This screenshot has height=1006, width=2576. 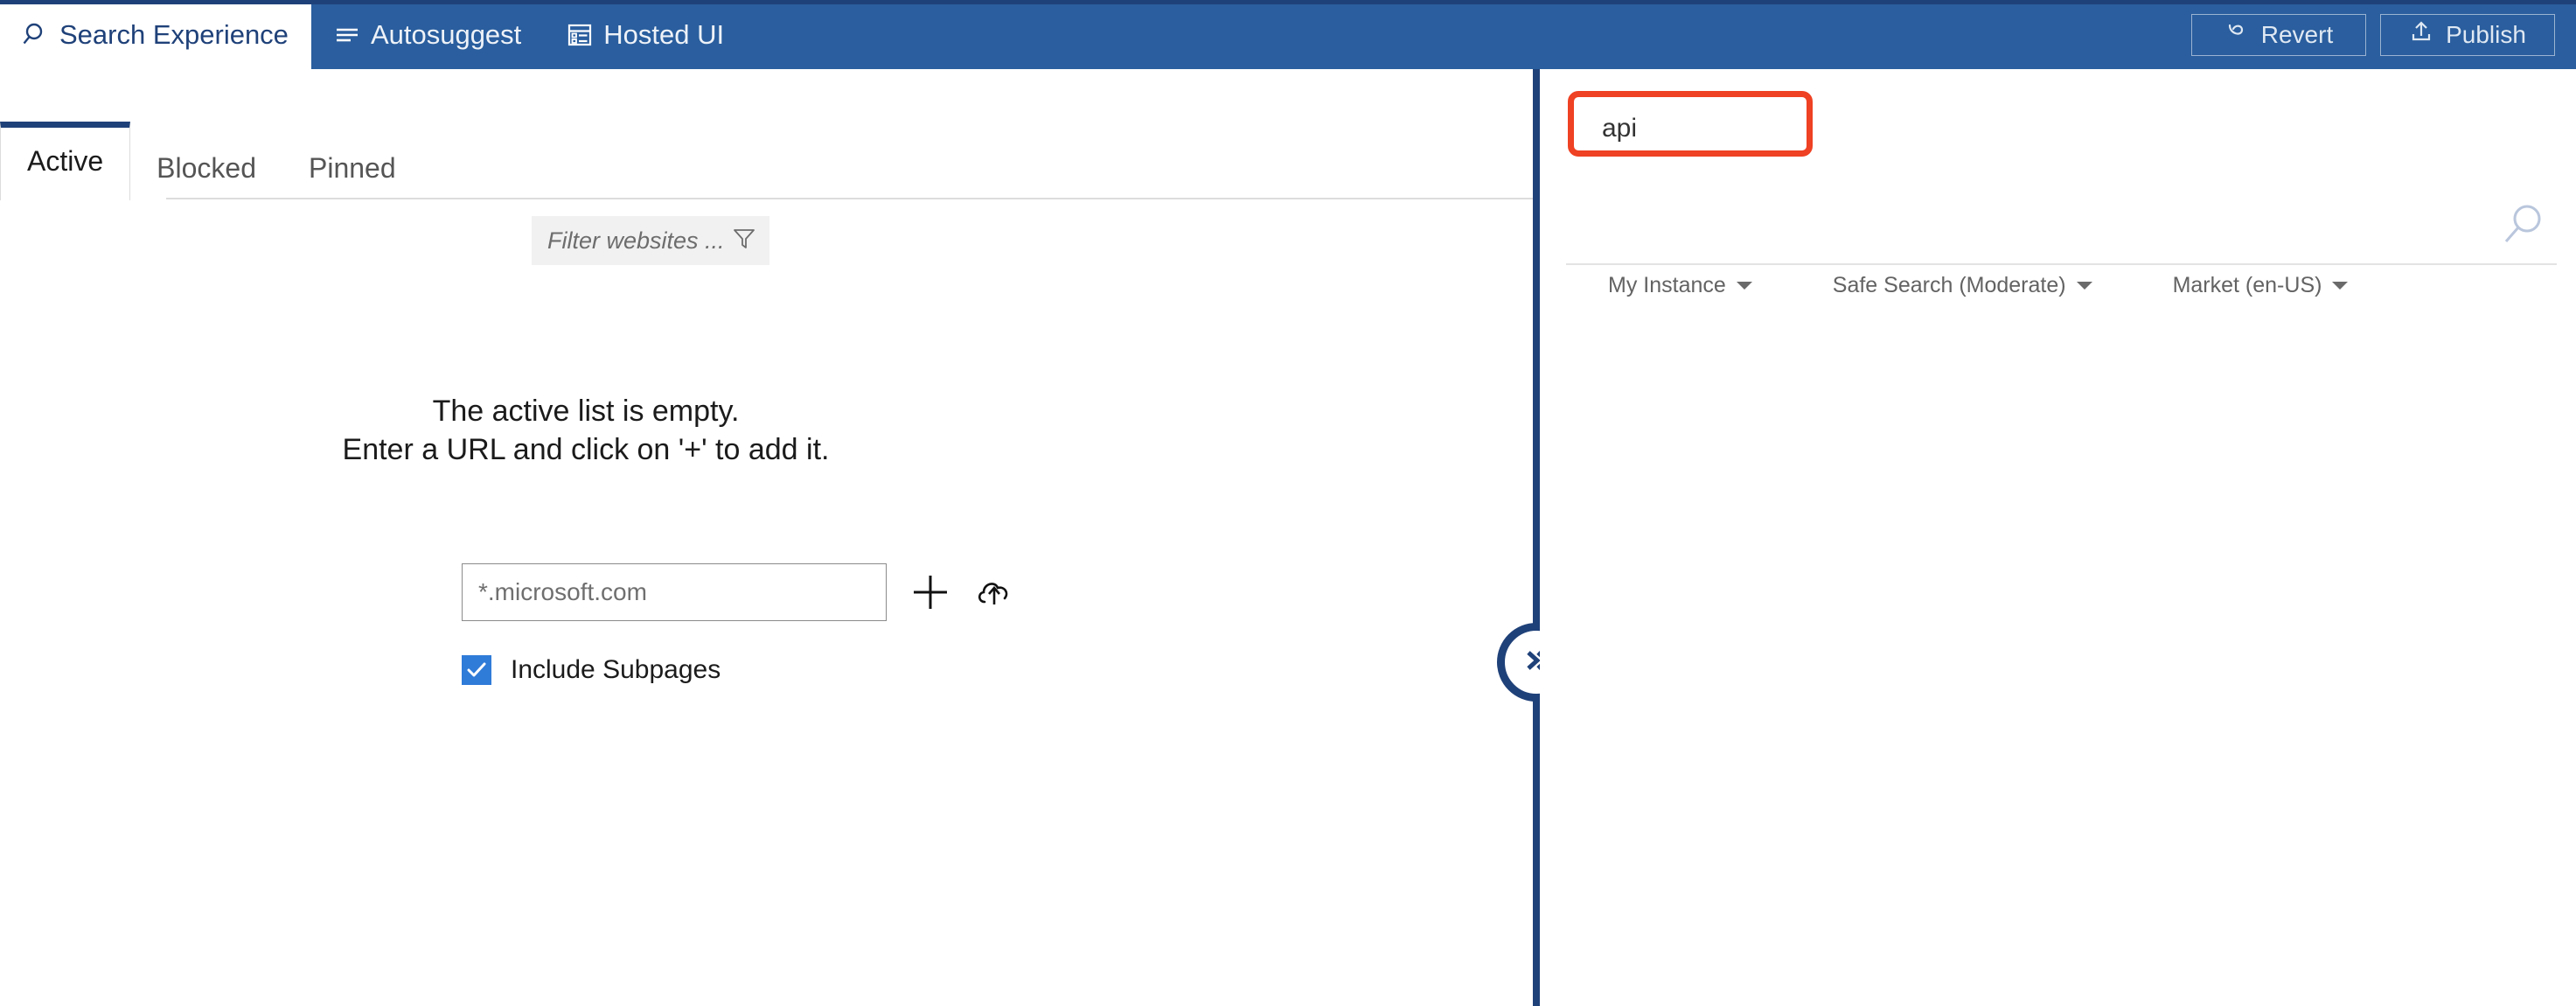 What do you see at coordinates (1536, 537) in the screenshot?
I see `panel-divider` at bounding box center [1536, 537].